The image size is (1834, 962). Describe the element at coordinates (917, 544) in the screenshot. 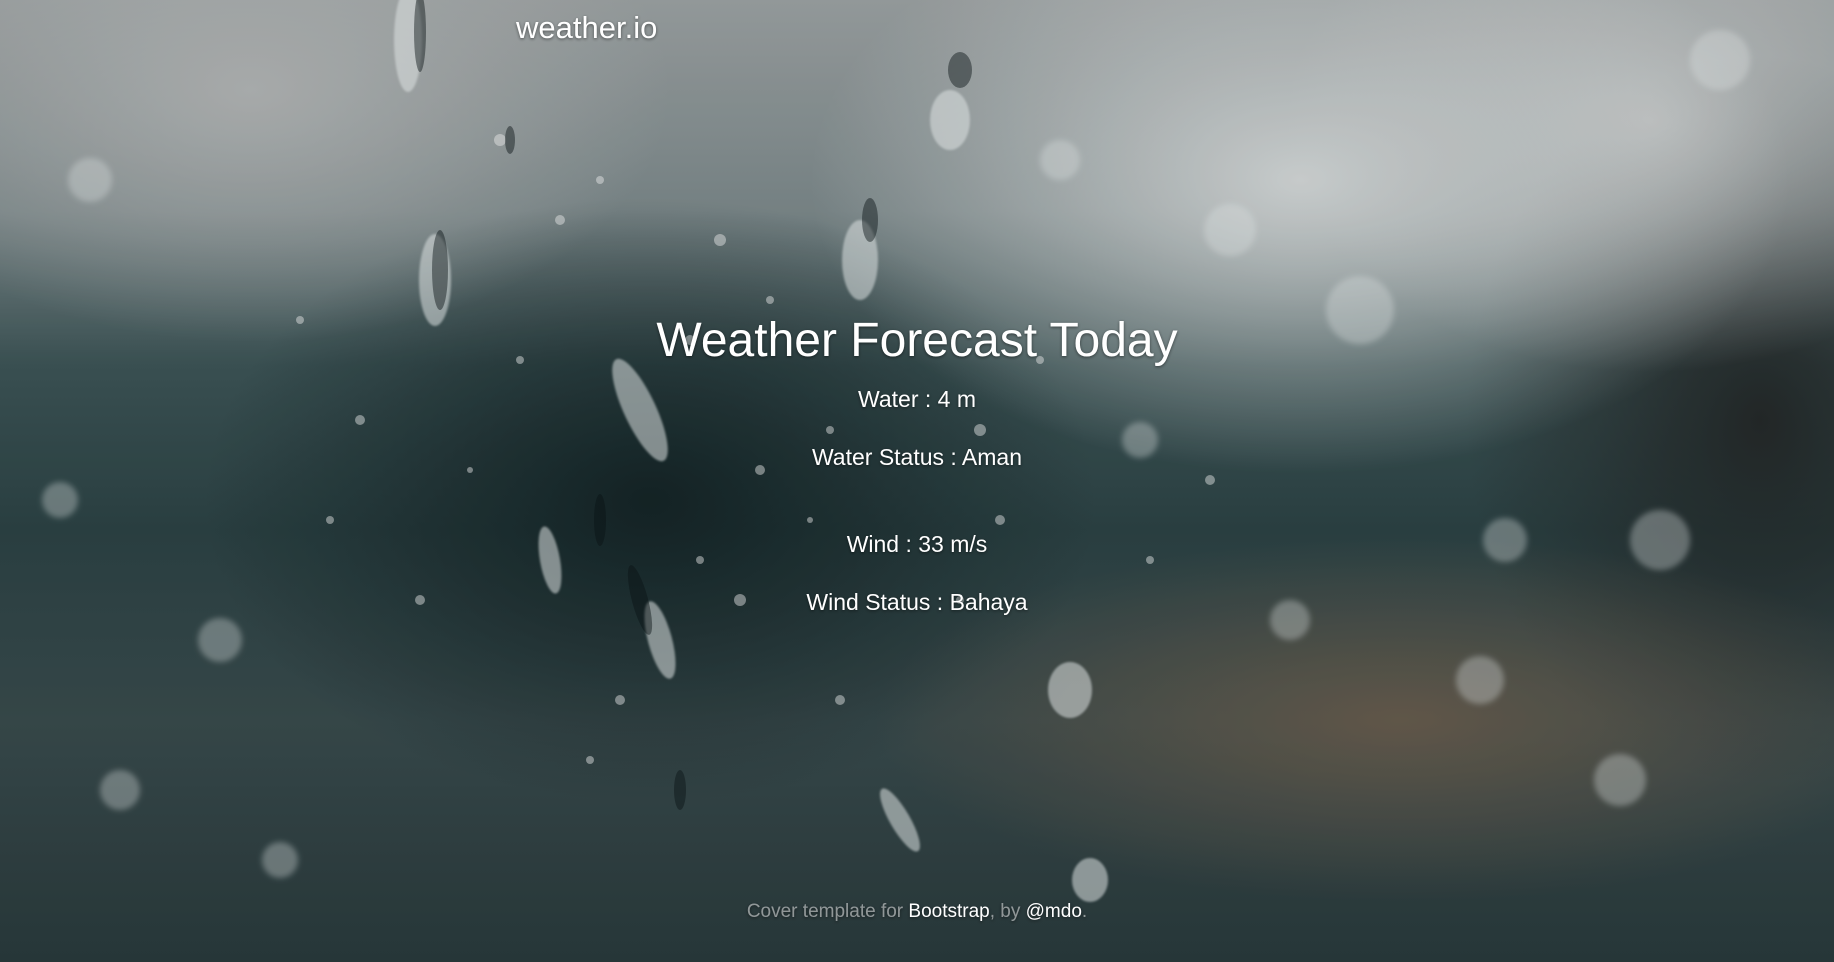

I see `wind-speed: Wind : 33 m/s` at that location.